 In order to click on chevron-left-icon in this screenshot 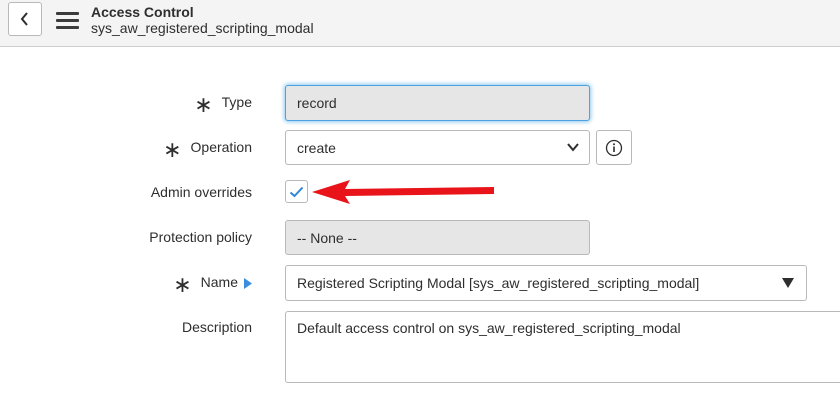, I will do `click(24, 19)`.